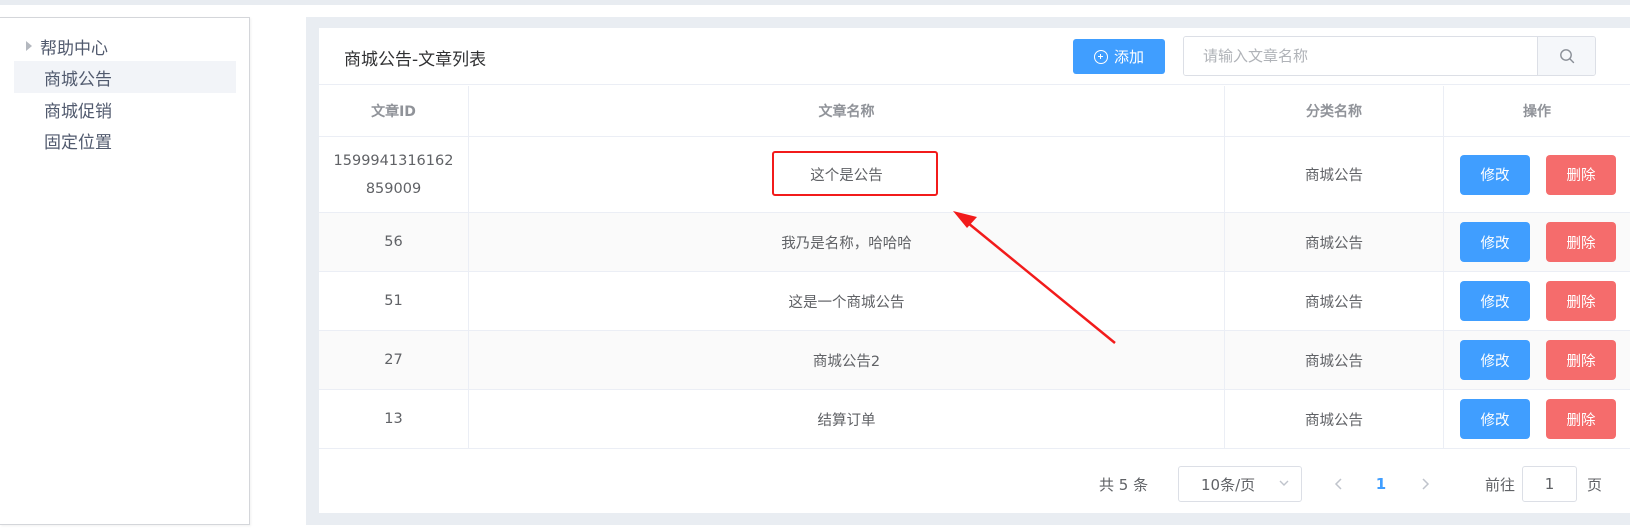 This screenshot has height=528, width=1630. What do you see at coordinates (1381, 484) in the screenshot?
I see `page-number-current: 1` at bounding box center [1381, 484].